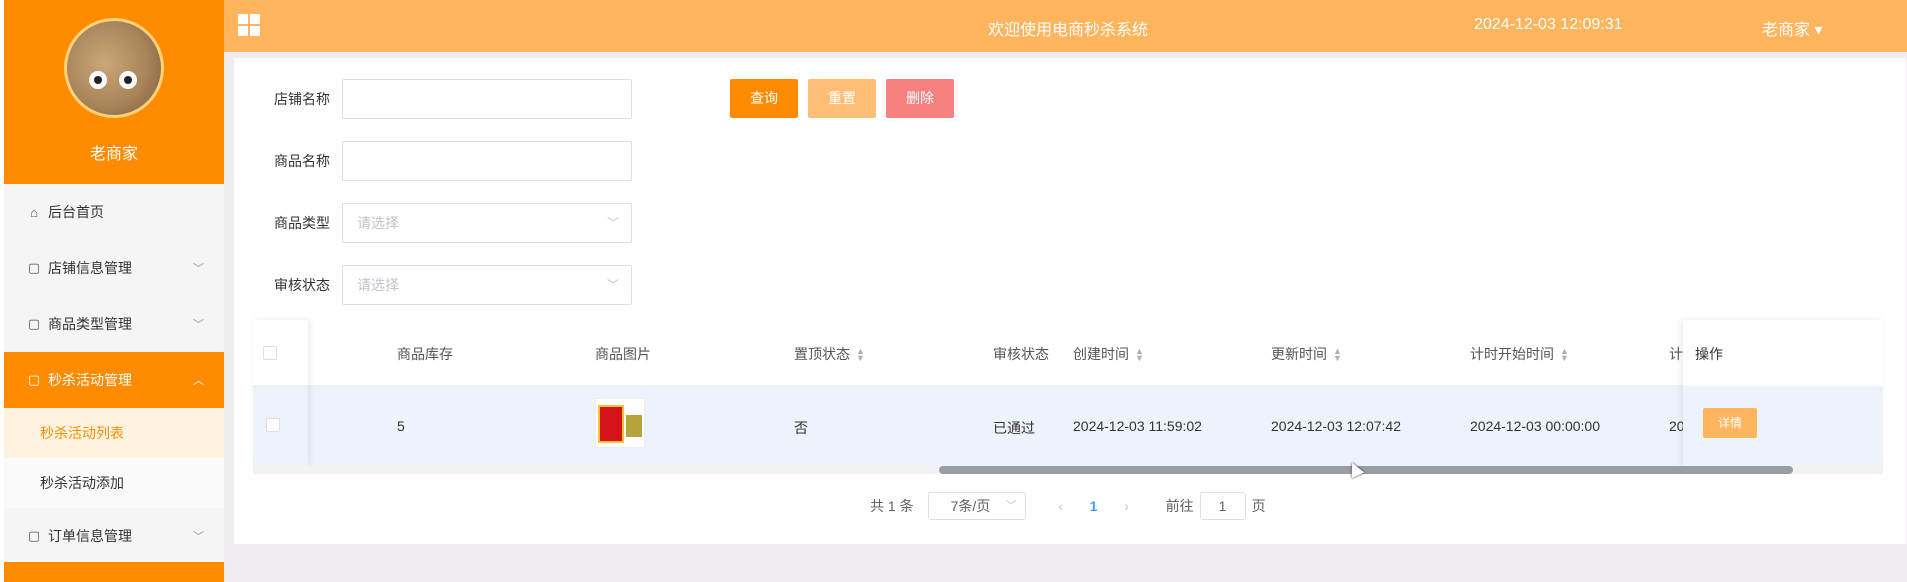  I want to click on profile-section: 老商家, so click(114, 92).